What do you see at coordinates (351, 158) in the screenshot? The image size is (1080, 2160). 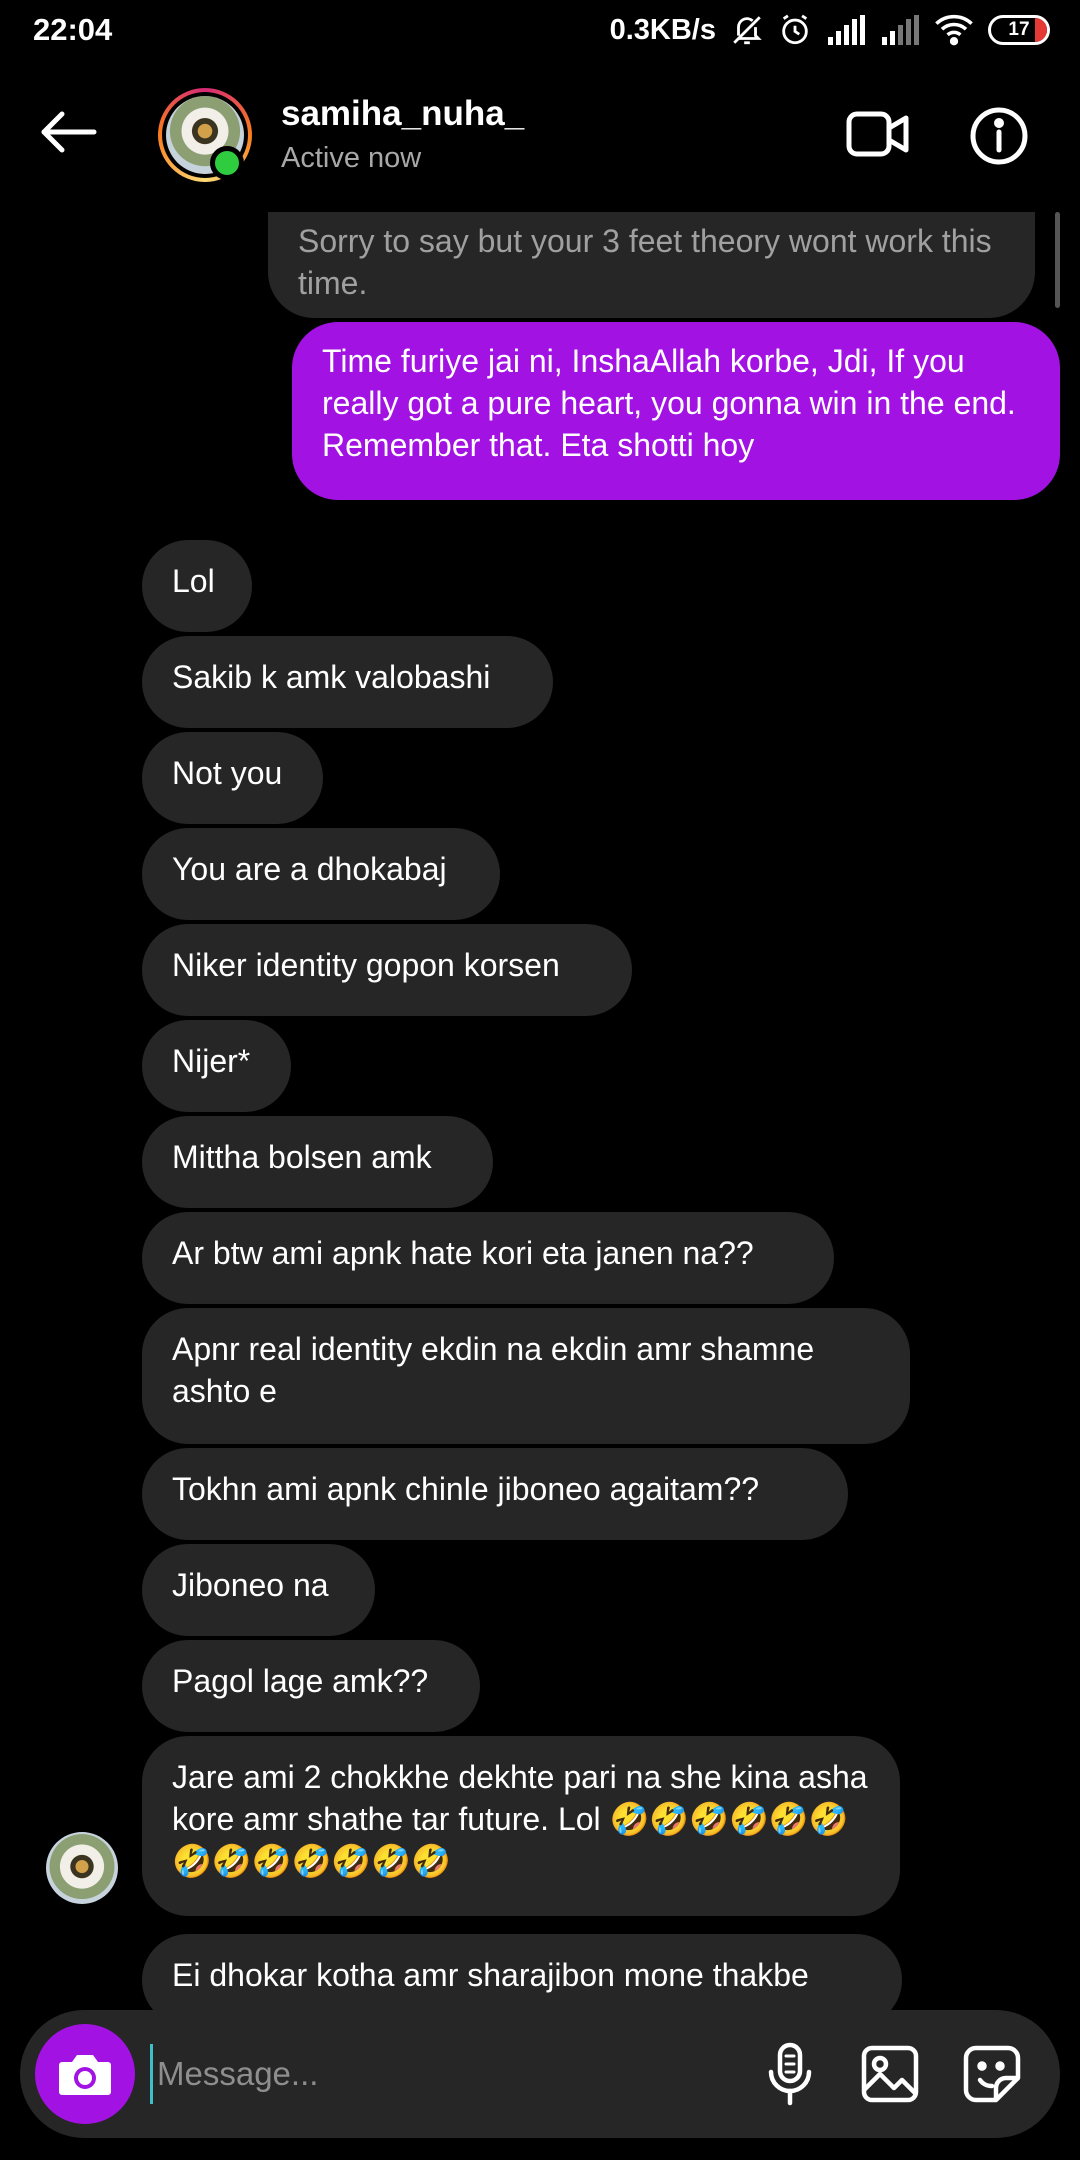 I see `active-status: Active now` at bounding box center [351, 158].